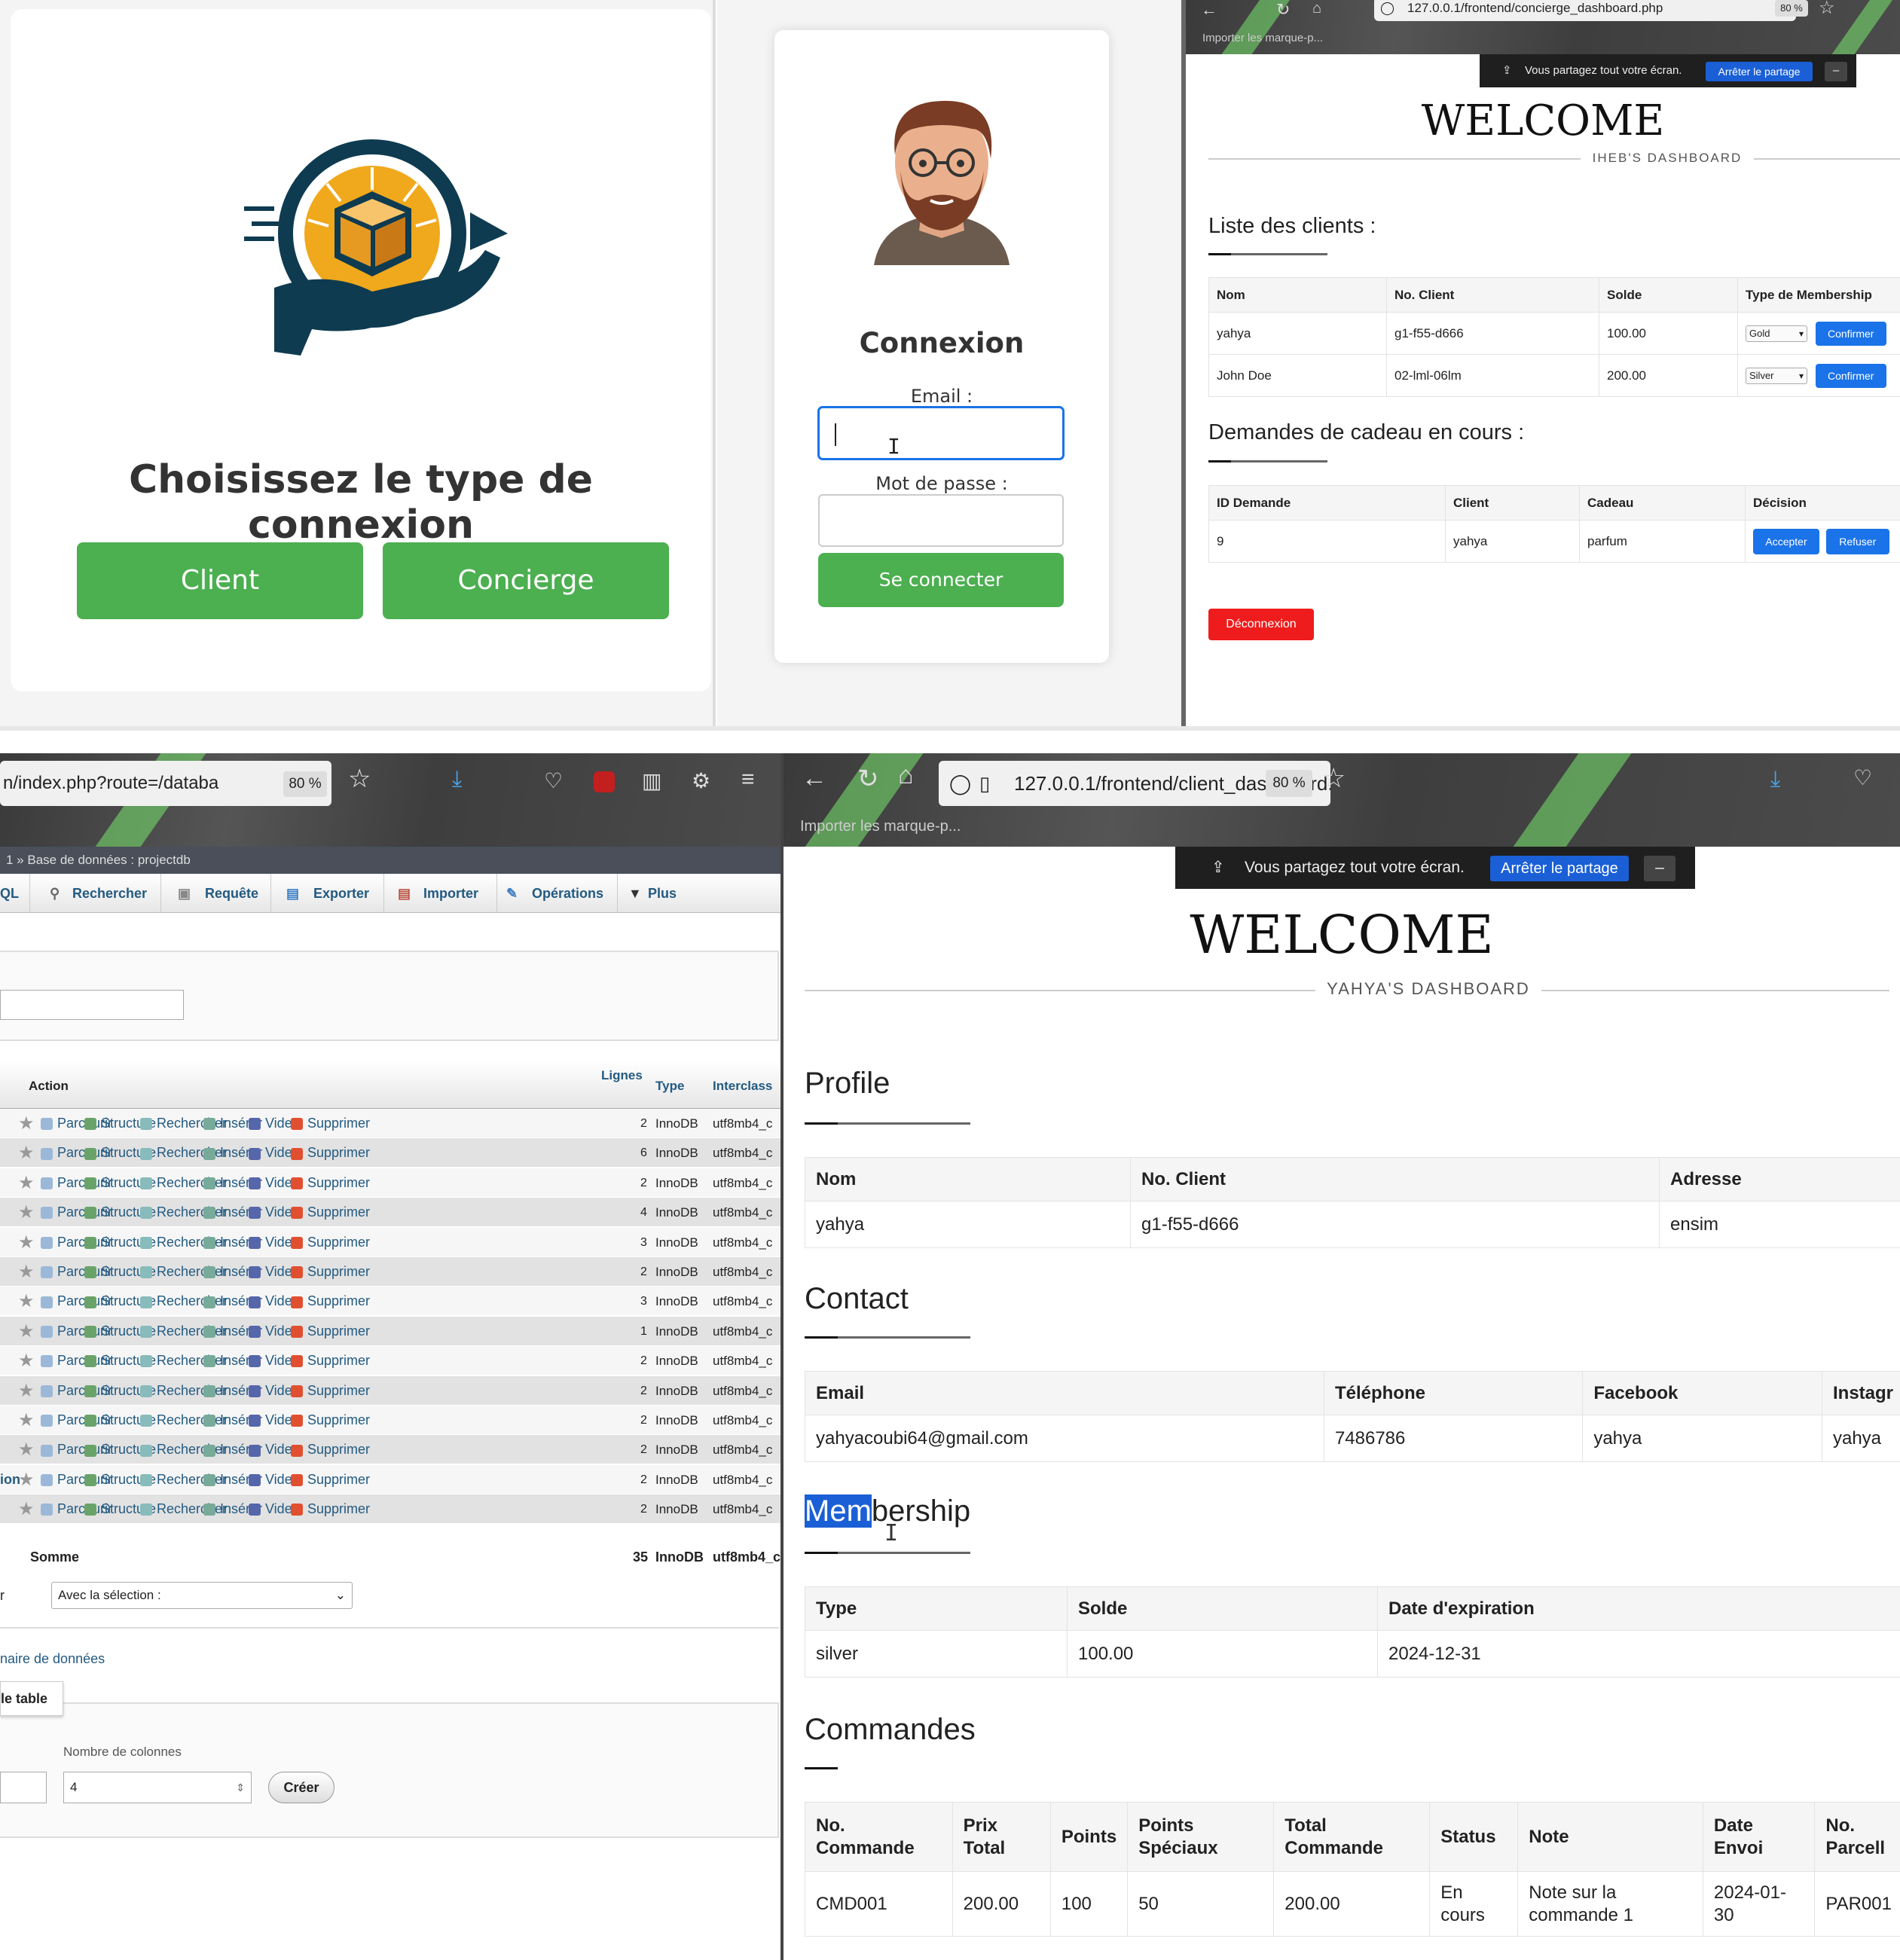 The image size is (1900, 1960). Describe the element at coordinates (742, 1086) in the screenshot. I see `col-collation: Interclass` at that location.